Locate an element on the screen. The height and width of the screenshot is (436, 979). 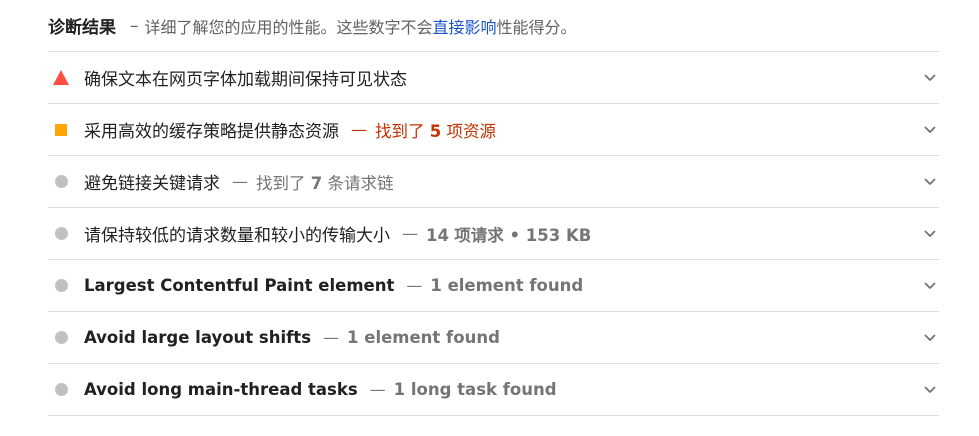
audit-title: 采用高效的缓存策略提供静态资源 is located at coordinates (211, 132).